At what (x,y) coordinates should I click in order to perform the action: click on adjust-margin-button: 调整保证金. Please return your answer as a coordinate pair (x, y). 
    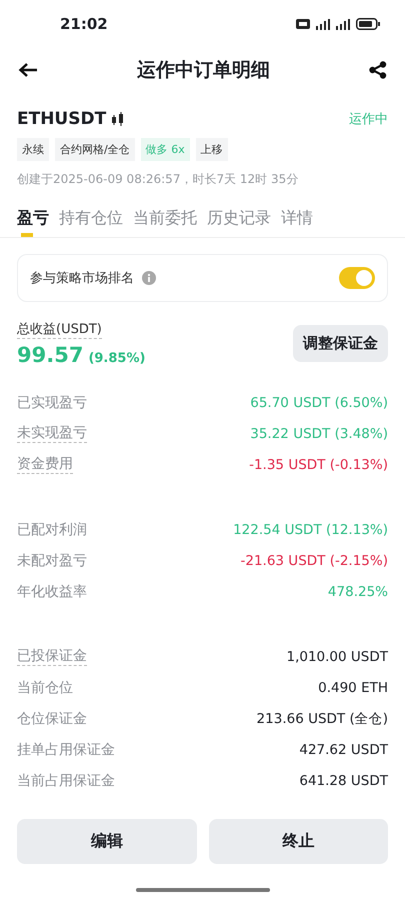
    Looking at the image, I should click on (340, 343).